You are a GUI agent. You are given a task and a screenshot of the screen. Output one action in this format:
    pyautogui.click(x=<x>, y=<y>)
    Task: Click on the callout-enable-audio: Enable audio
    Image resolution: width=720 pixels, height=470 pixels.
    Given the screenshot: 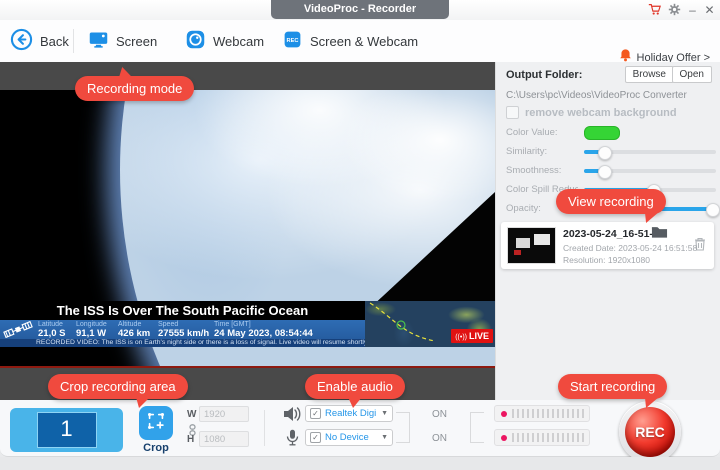 What is the action you would take?
    pyautogui.click(x=355, y=391)
    